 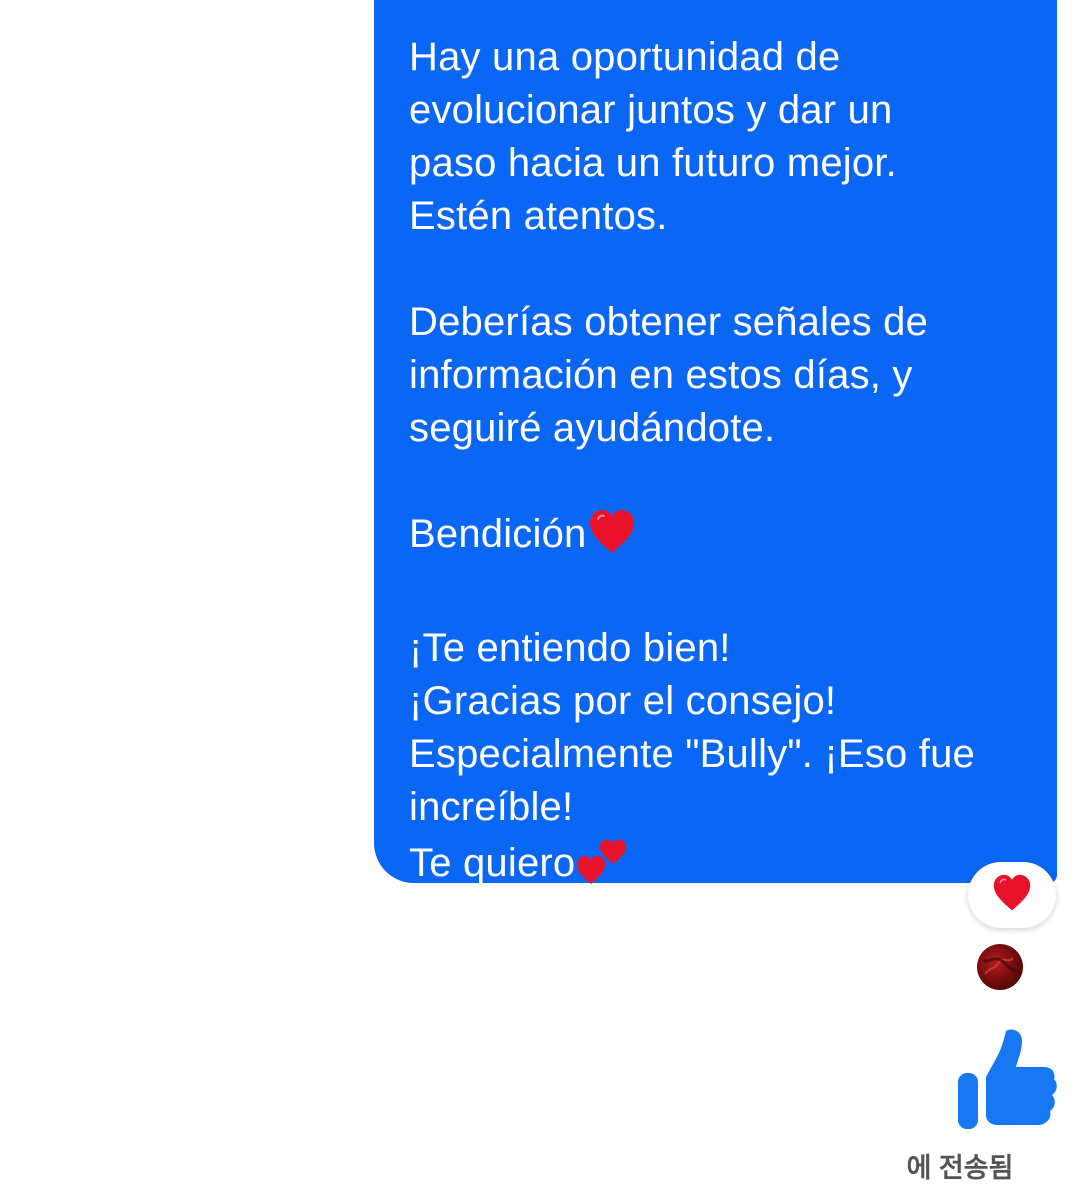 What do you see at coordinates (498, 534) in the screenshot?
I see `blessing-text: Bendición` at bounding box center [498, 534].